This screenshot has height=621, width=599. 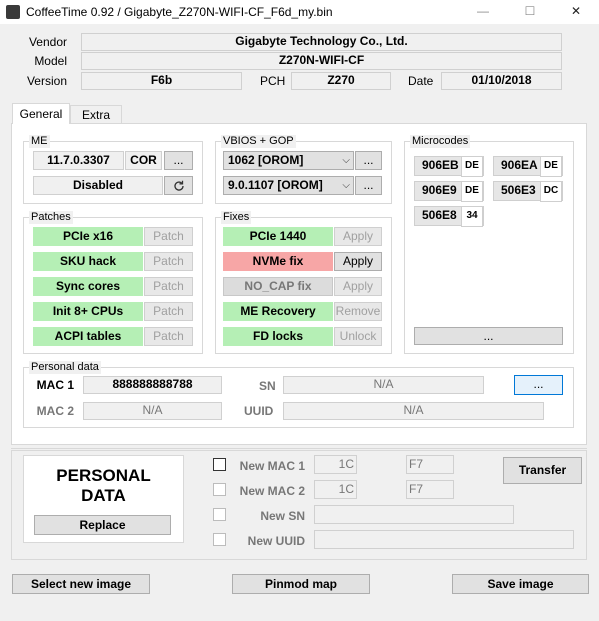 What do you see at coordinates (321, 61) in the screenshot?
I see `model-field: Z270N-WIFI-CF` at bounding box center [321, 61].